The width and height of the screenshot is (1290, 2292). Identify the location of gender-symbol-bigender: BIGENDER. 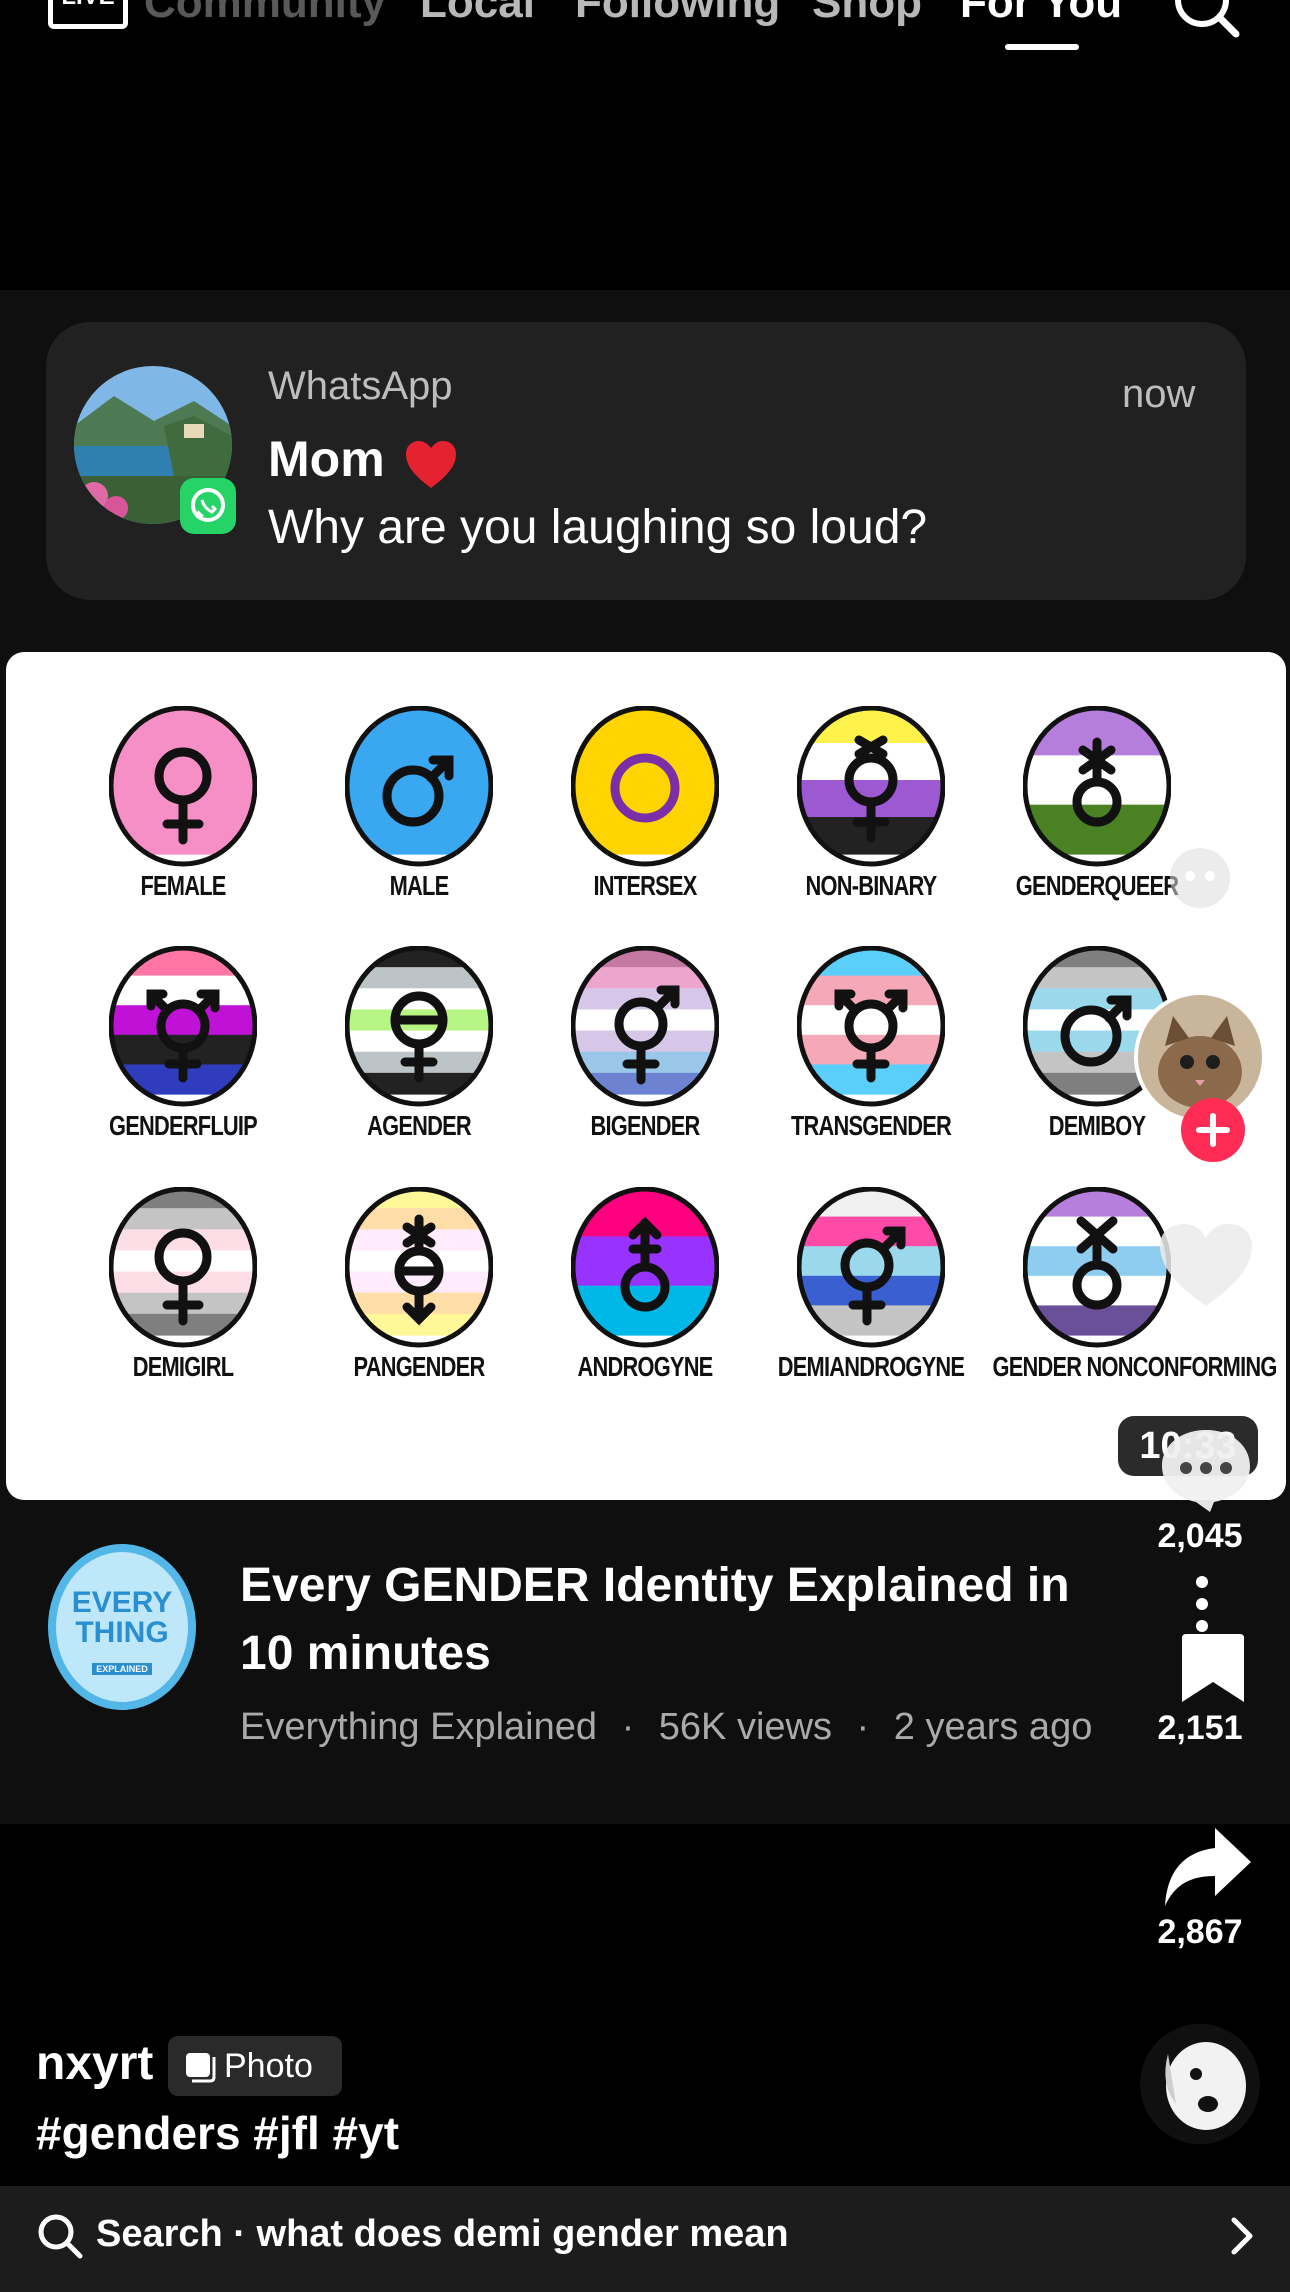
(645, 1043).